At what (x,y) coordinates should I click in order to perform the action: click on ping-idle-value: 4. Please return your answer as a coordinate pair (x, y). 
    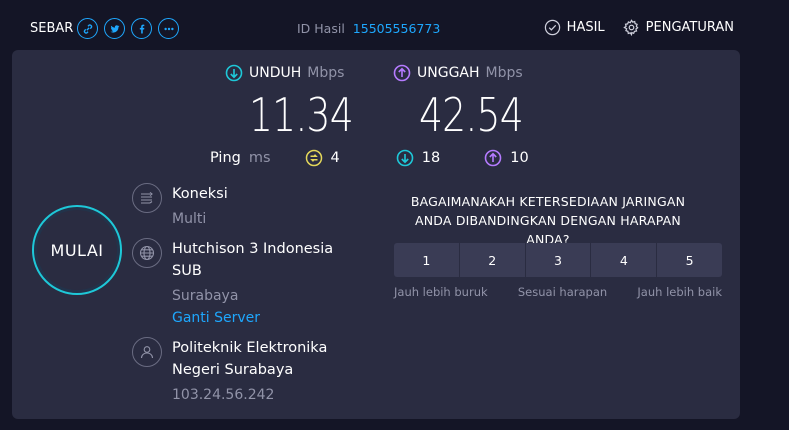
    Looking at the image, I should click on (335, 158).